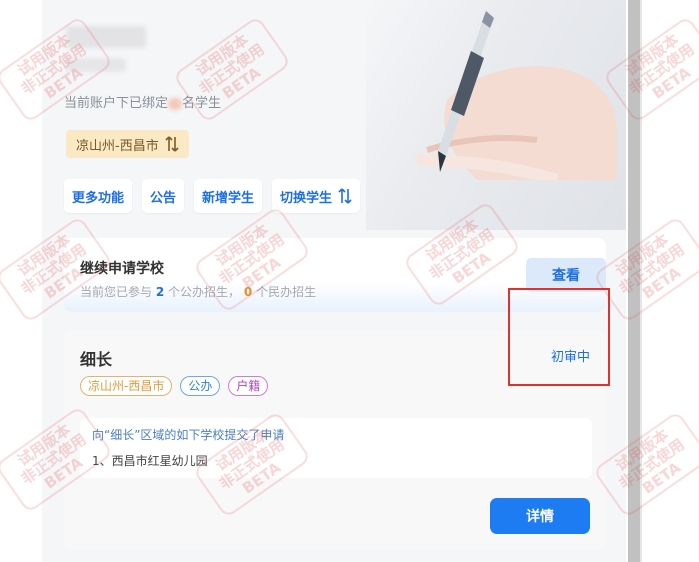 The width and height of the screenshot is (699, 562). Describe the element at coordinates (316, 196) in the screenshot. I see `switch-student-button: 切换学生` at that location.